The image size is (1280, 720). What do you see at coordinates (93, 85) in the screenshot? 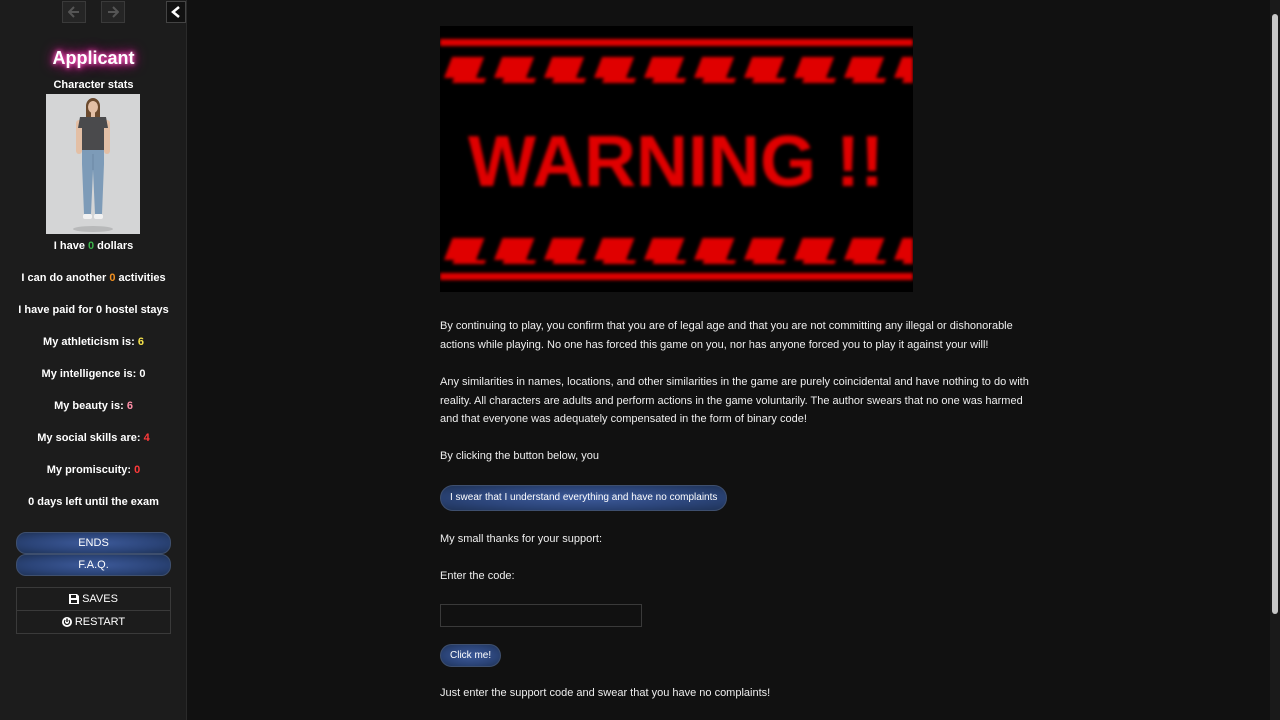
I see `character-stats-label: Character stats` at bounding box center [93, 85].